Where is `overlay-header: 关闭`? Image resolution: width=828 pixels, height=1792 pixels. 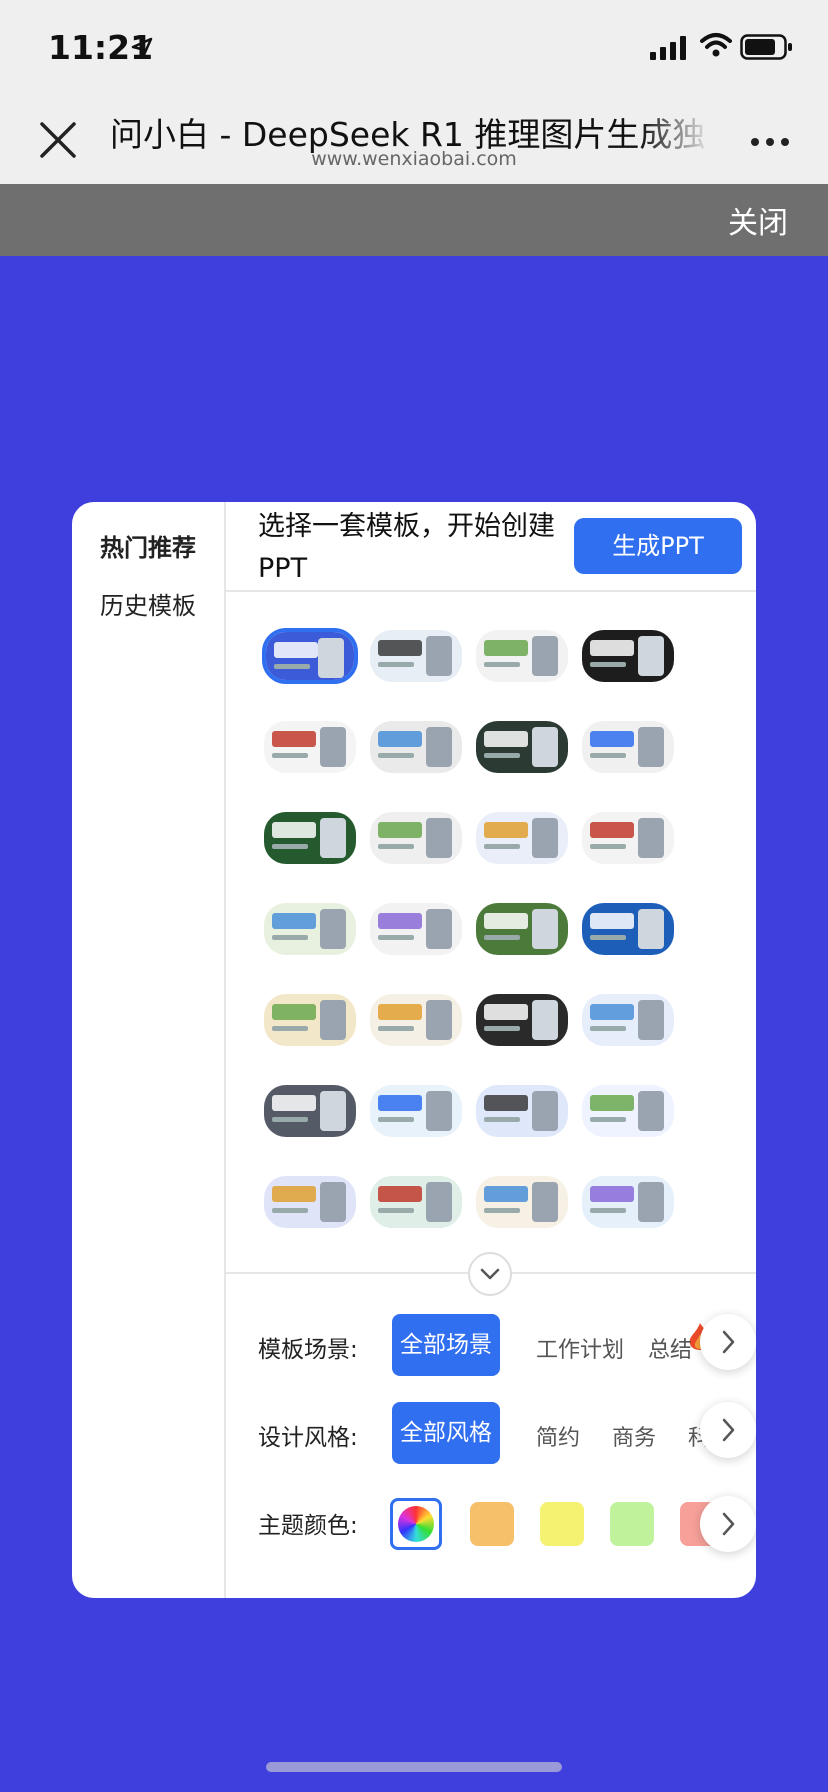
overlay-header: 关闭 is located at coordinates (414, 220).